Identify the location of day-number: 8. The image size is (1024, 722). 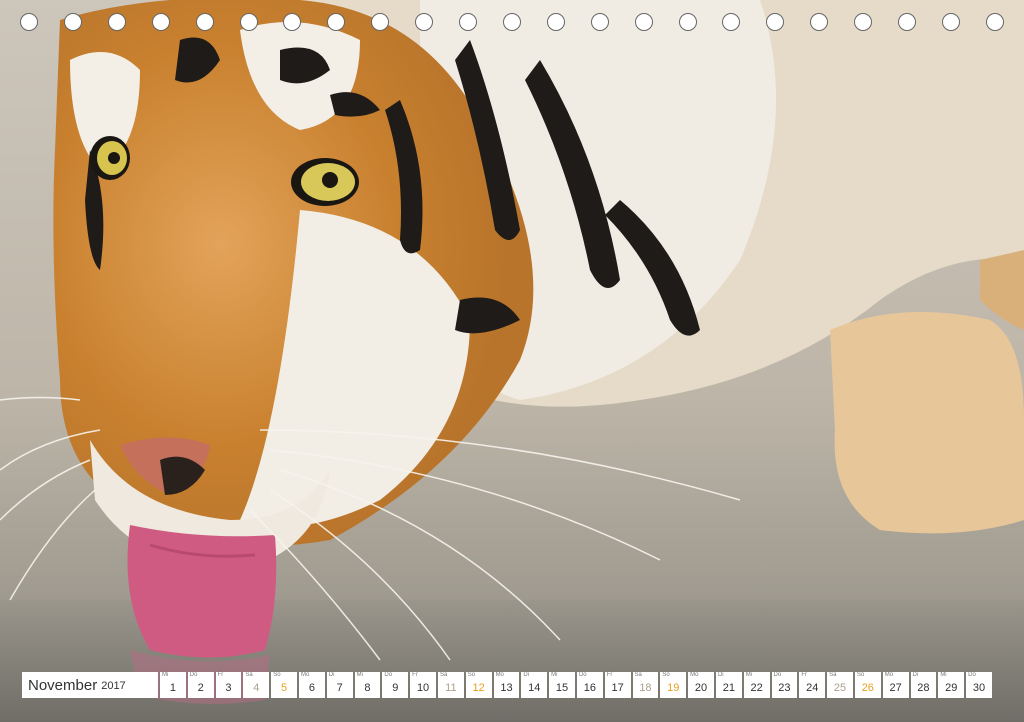
(367, 688).